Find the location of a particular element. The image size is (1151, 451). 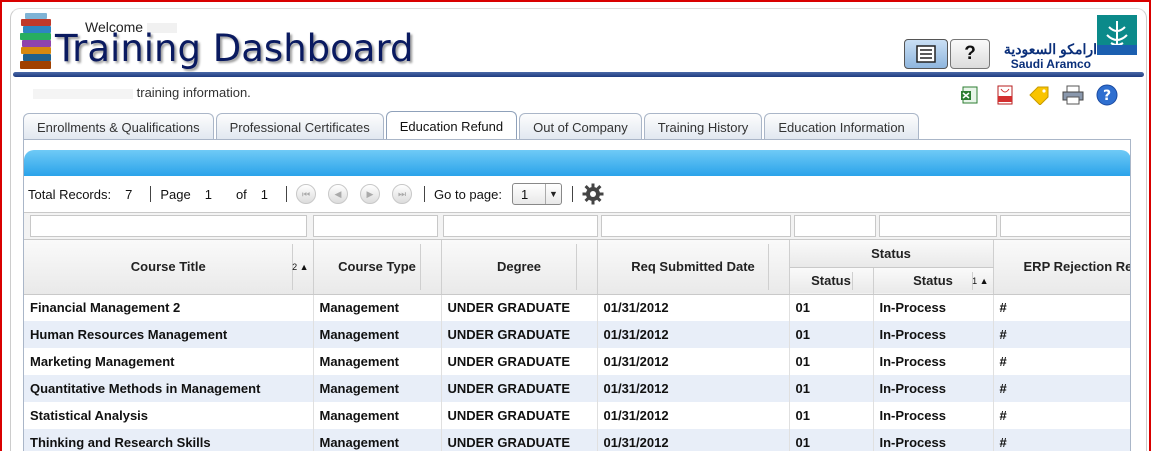

col-header-course-title: Course Title 2 ▲ is located at coordinates (169, 267).